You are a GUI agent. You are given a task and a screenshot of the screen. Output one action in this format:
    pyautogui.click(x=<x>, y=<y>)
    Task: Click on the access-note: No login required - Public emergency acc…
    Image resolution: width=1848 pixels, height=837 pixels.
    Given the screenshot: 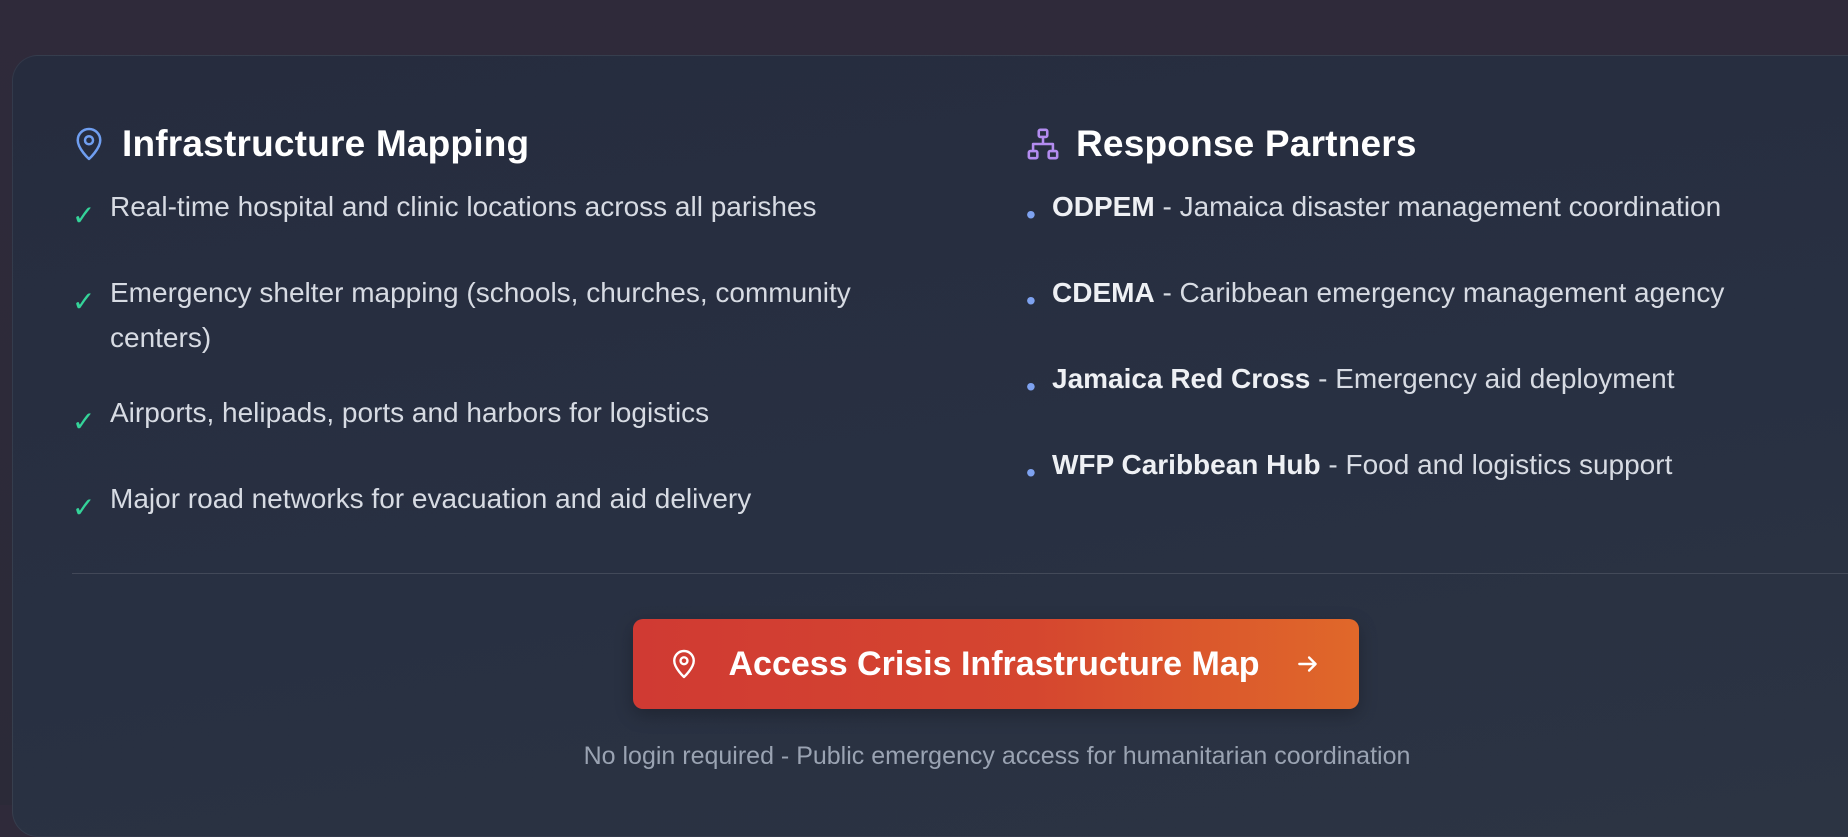 What is the action you would take?
    pyautogui.click(x=997, y=756)
    